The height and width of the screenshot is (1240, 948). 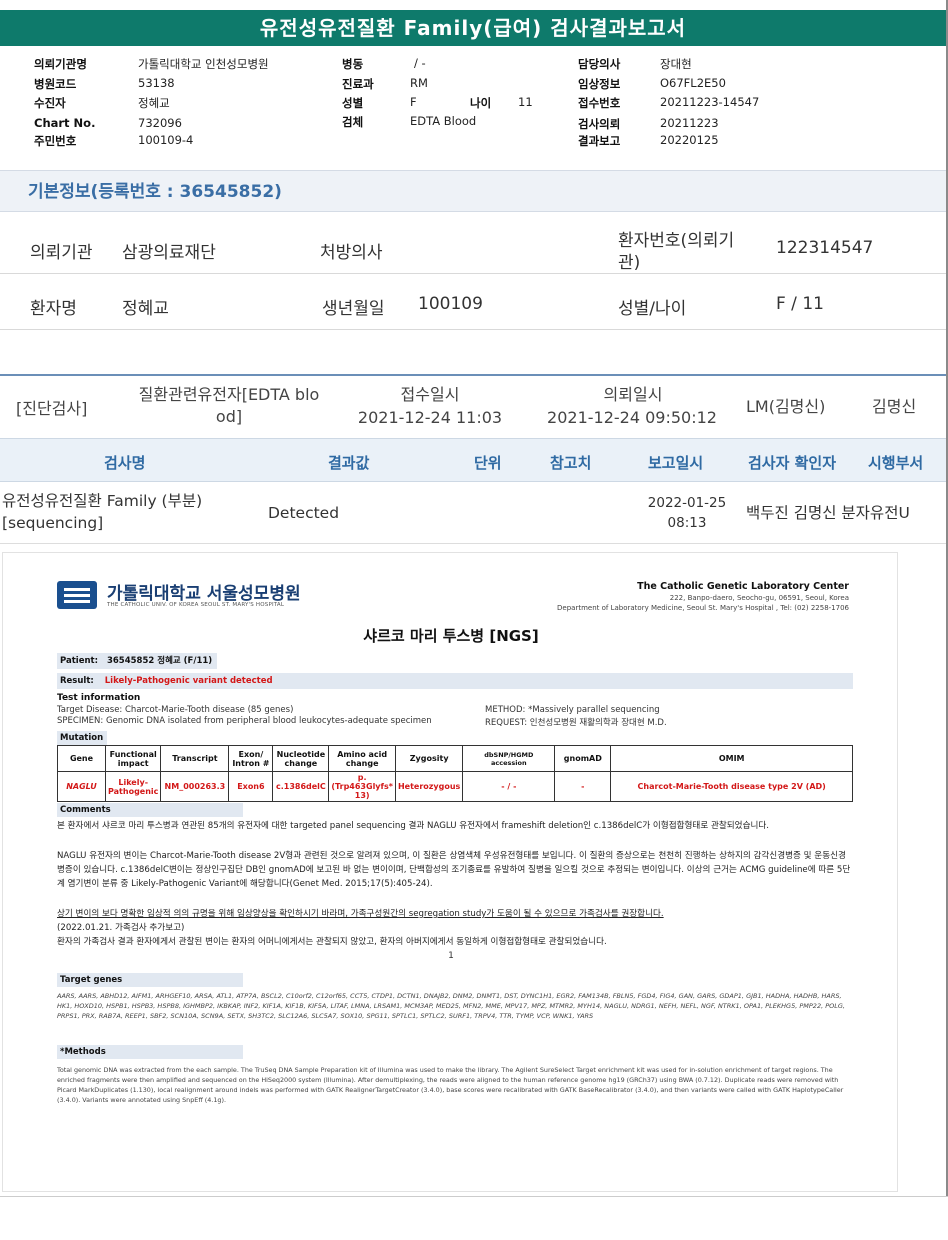 I want to click on label-doctor: 담당의사, so click(x=599, y=64).